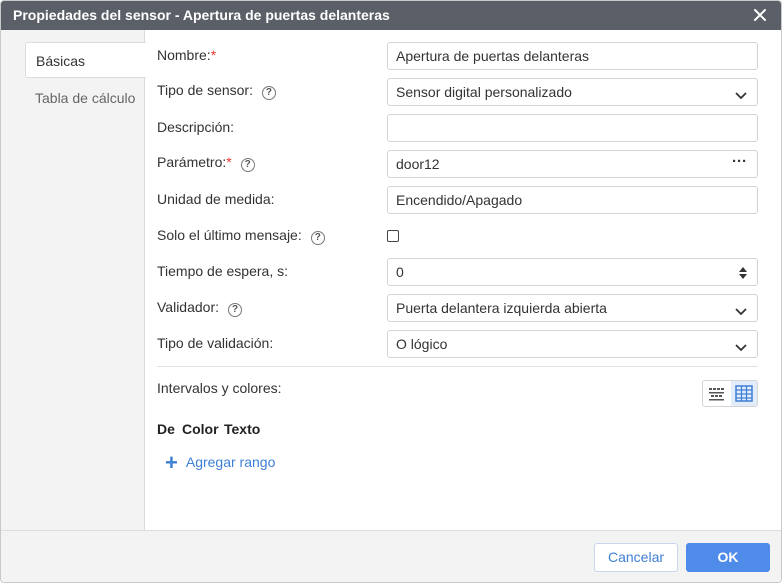  What do you see at coordinates (85, 98) in the screenshot?
I see `tab-calculation-table: Tabla de cálculo` at bounding box center [85, 98].